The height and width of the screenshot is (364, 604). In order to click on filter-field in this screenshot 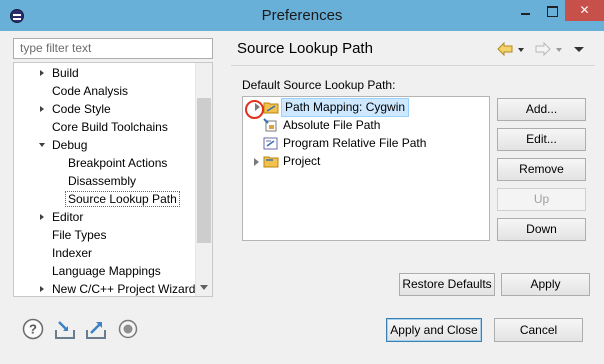, I will do `click(113, 48)`.